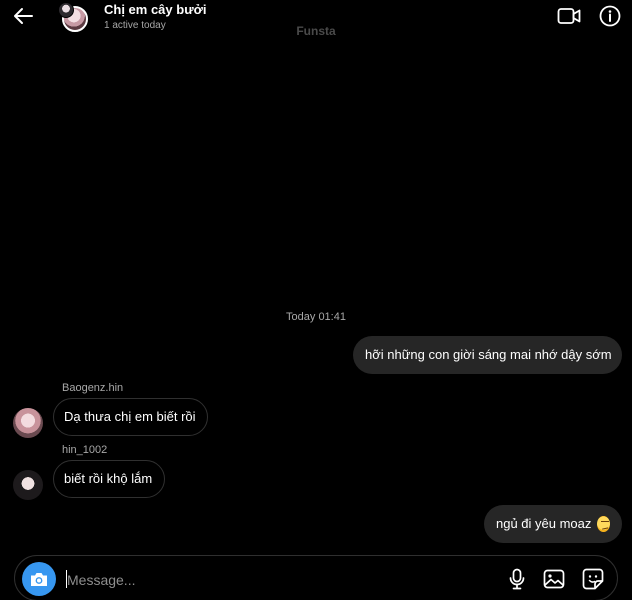 This screenshot has height=600, width=632. What do you see at coordinates (66, 579) in the screenshot?
I see `text-caret` at bounding box center [66, 579].